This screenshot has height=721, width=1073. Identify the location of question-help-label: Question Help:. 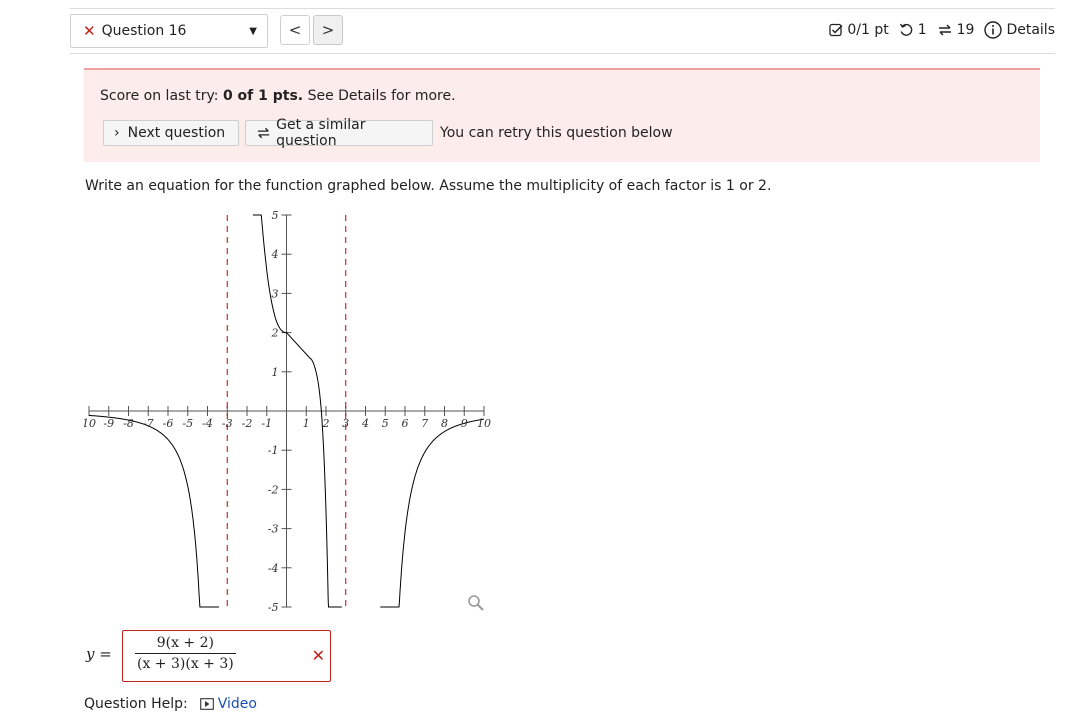
(136, 704).